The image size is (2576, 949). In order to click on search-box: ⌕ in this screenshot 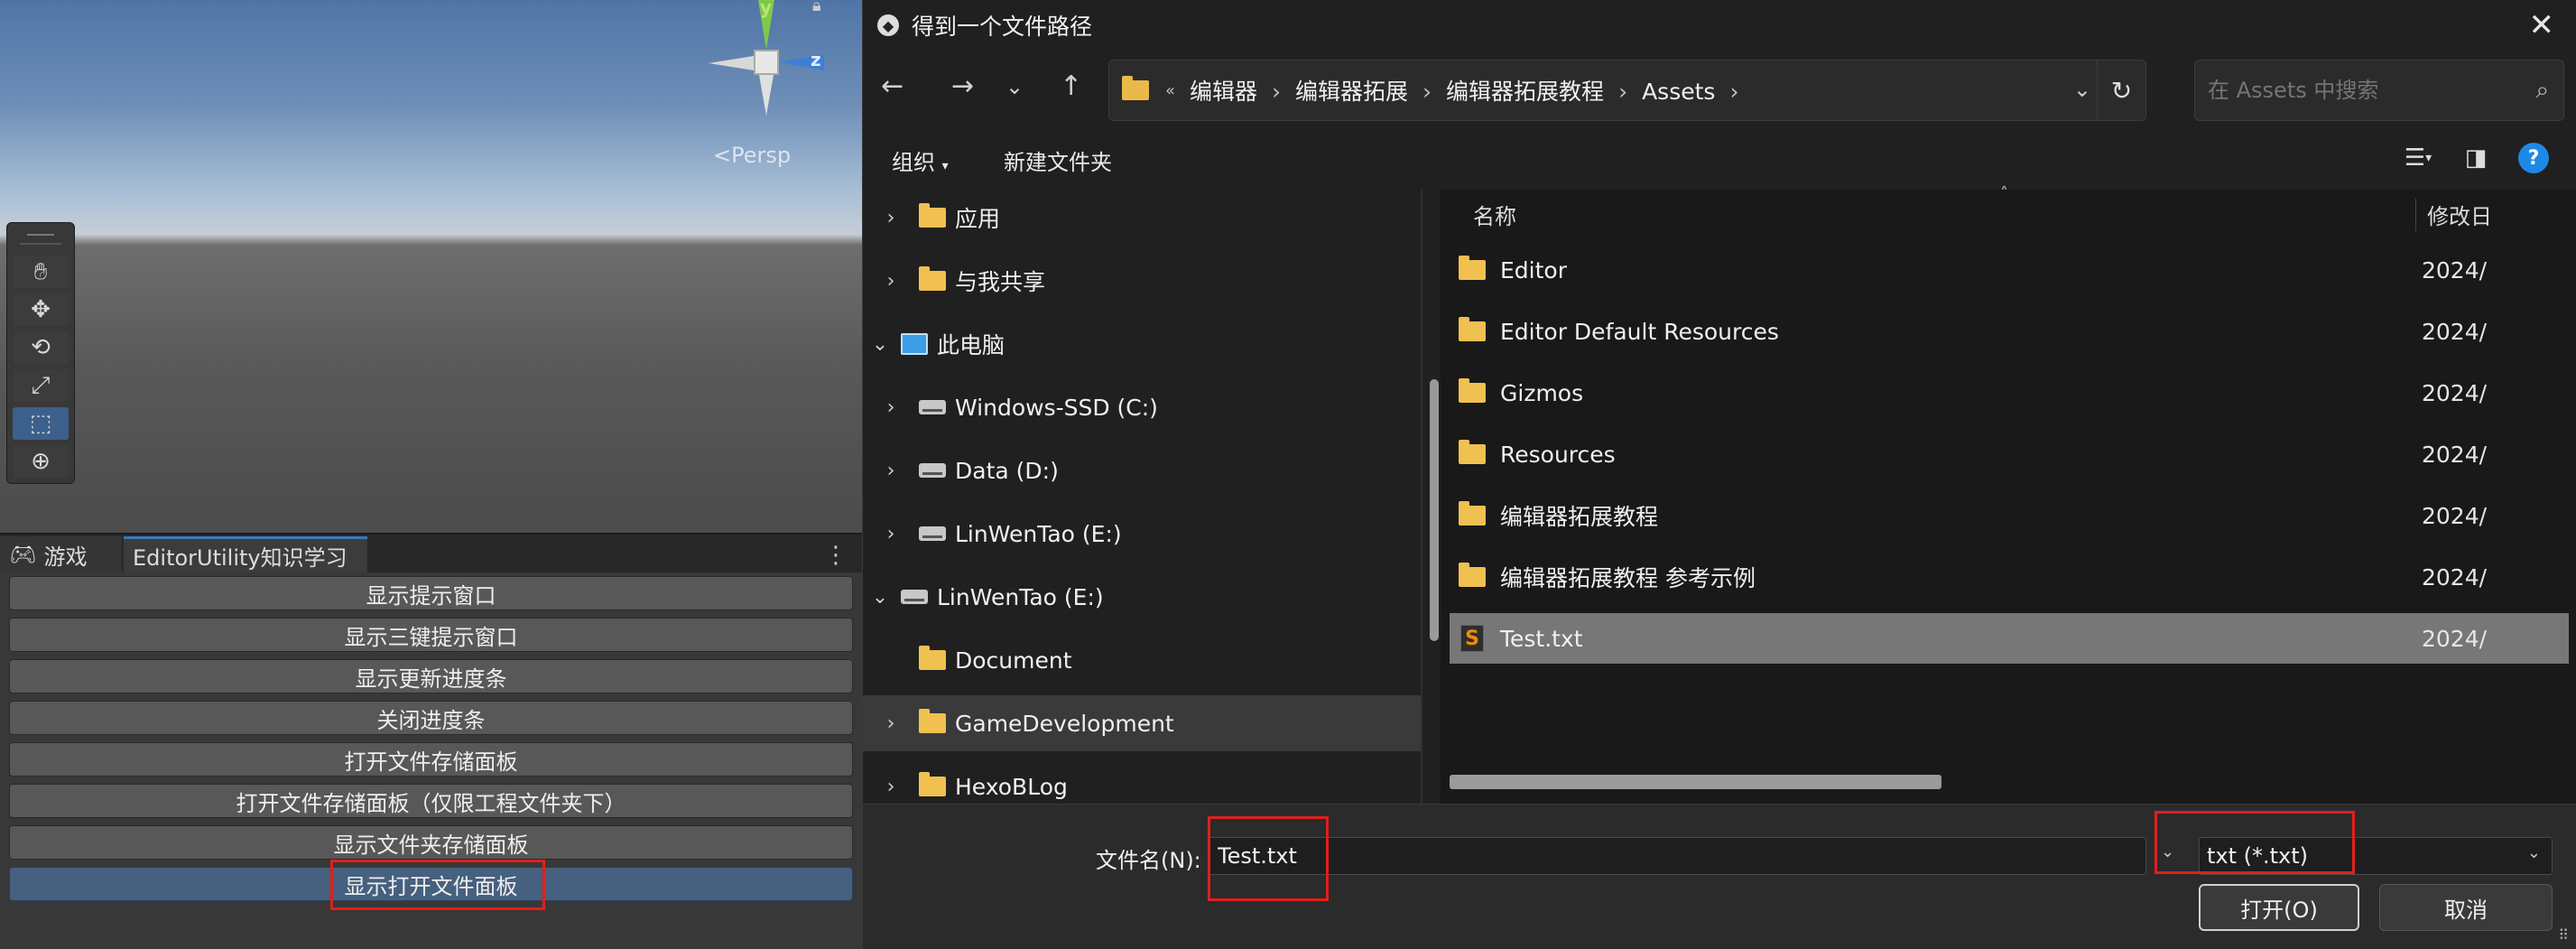, I will do `click(2379, 91)`.